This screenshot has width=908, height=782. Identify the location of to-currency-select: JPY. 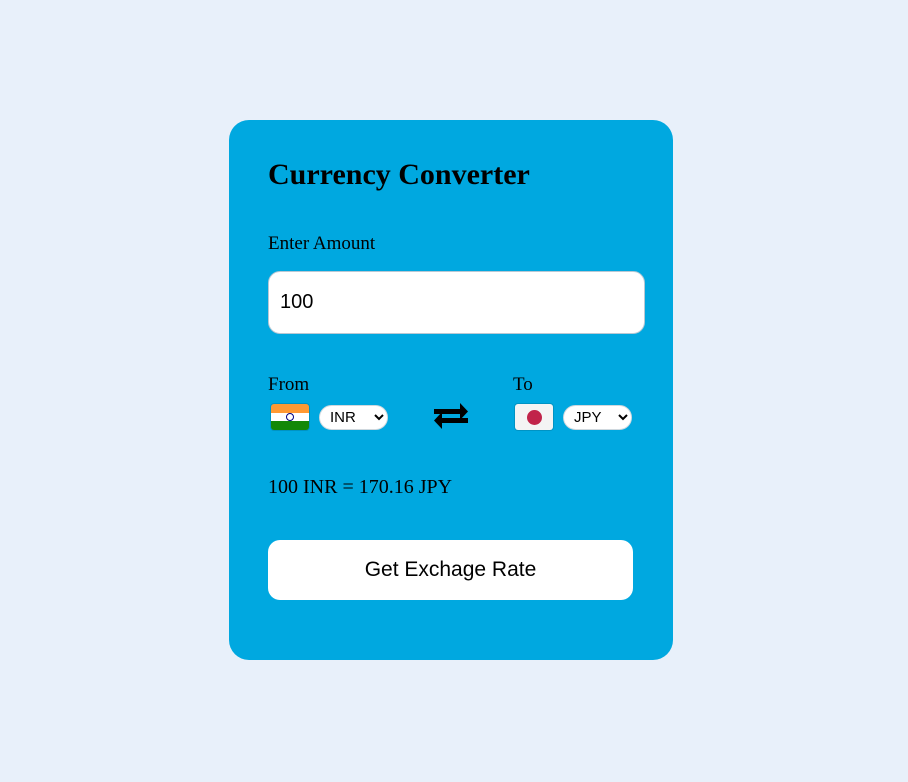
(597, 417).